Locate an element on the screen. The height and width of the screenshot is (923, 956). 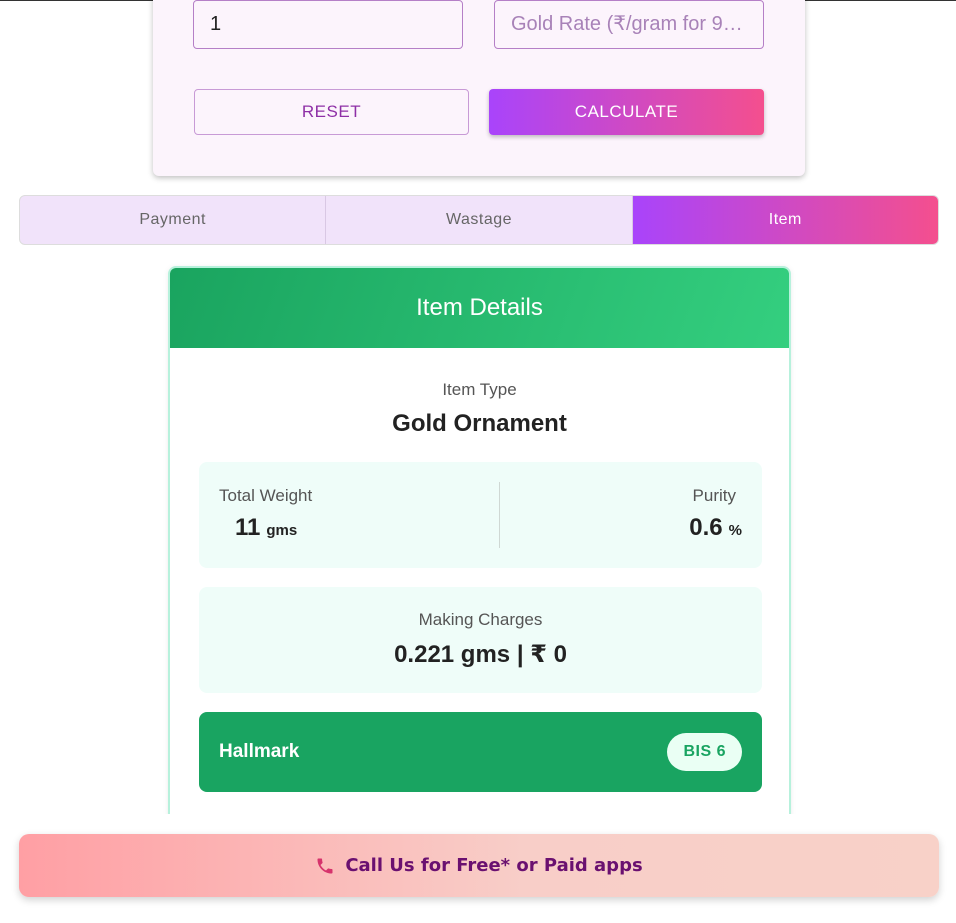
tab-payment: Payment is located at coordinates (173, 220).